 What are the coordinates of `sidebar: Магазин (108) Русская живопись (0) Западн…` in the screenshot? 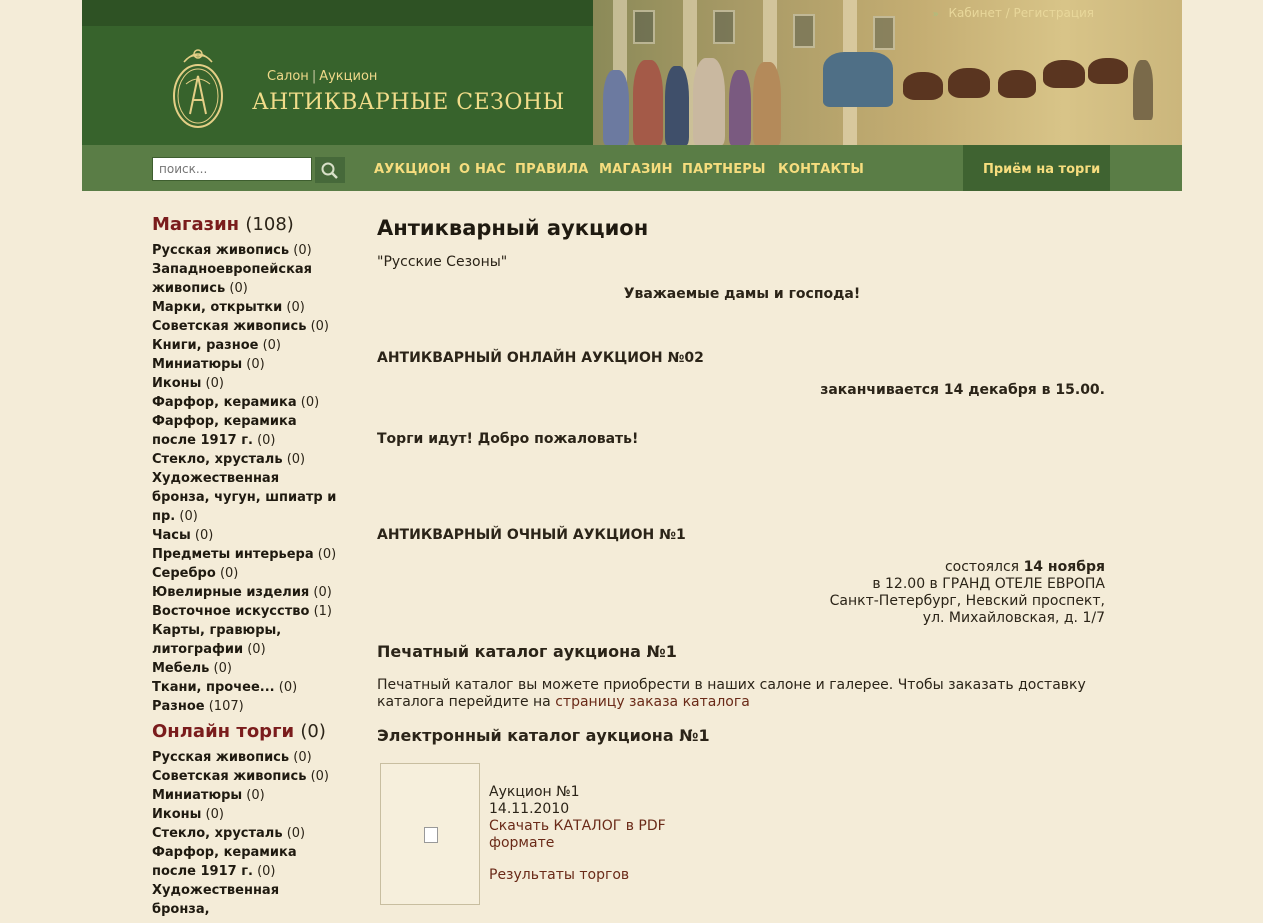 It's located at (244, 568).